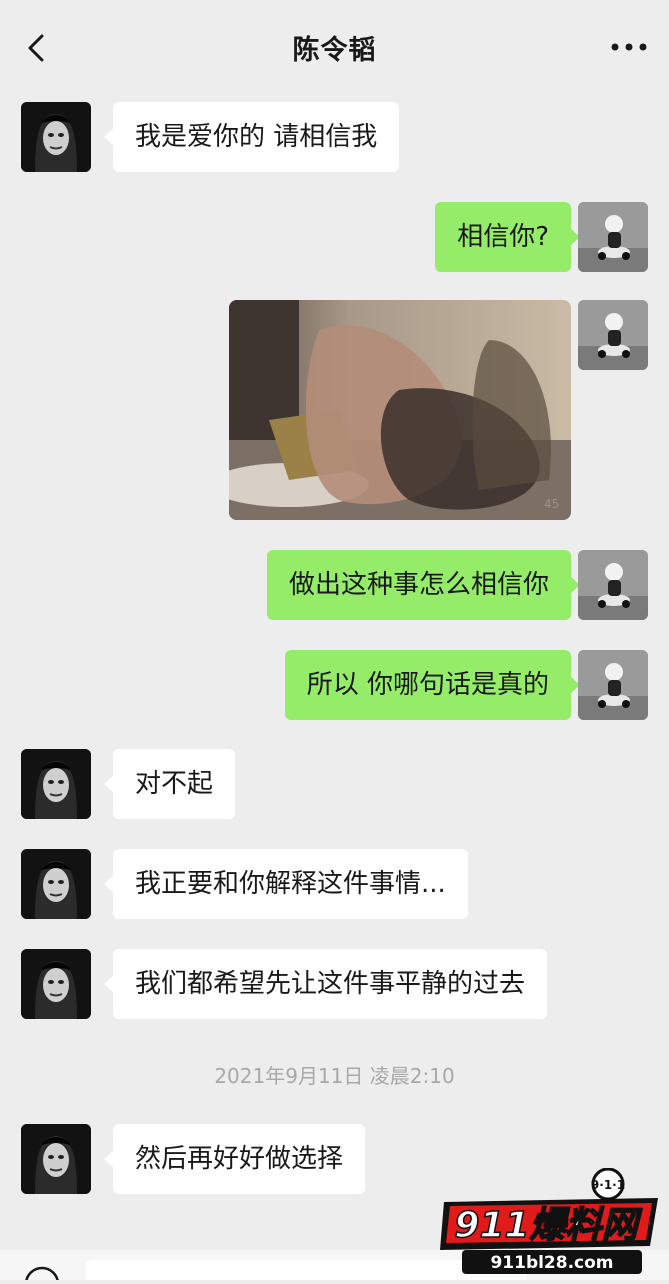  What do you see at coordinates (551, 504) in the screenshot?
I see `photo-corner-number: 45` at bounding box center [551, 504].